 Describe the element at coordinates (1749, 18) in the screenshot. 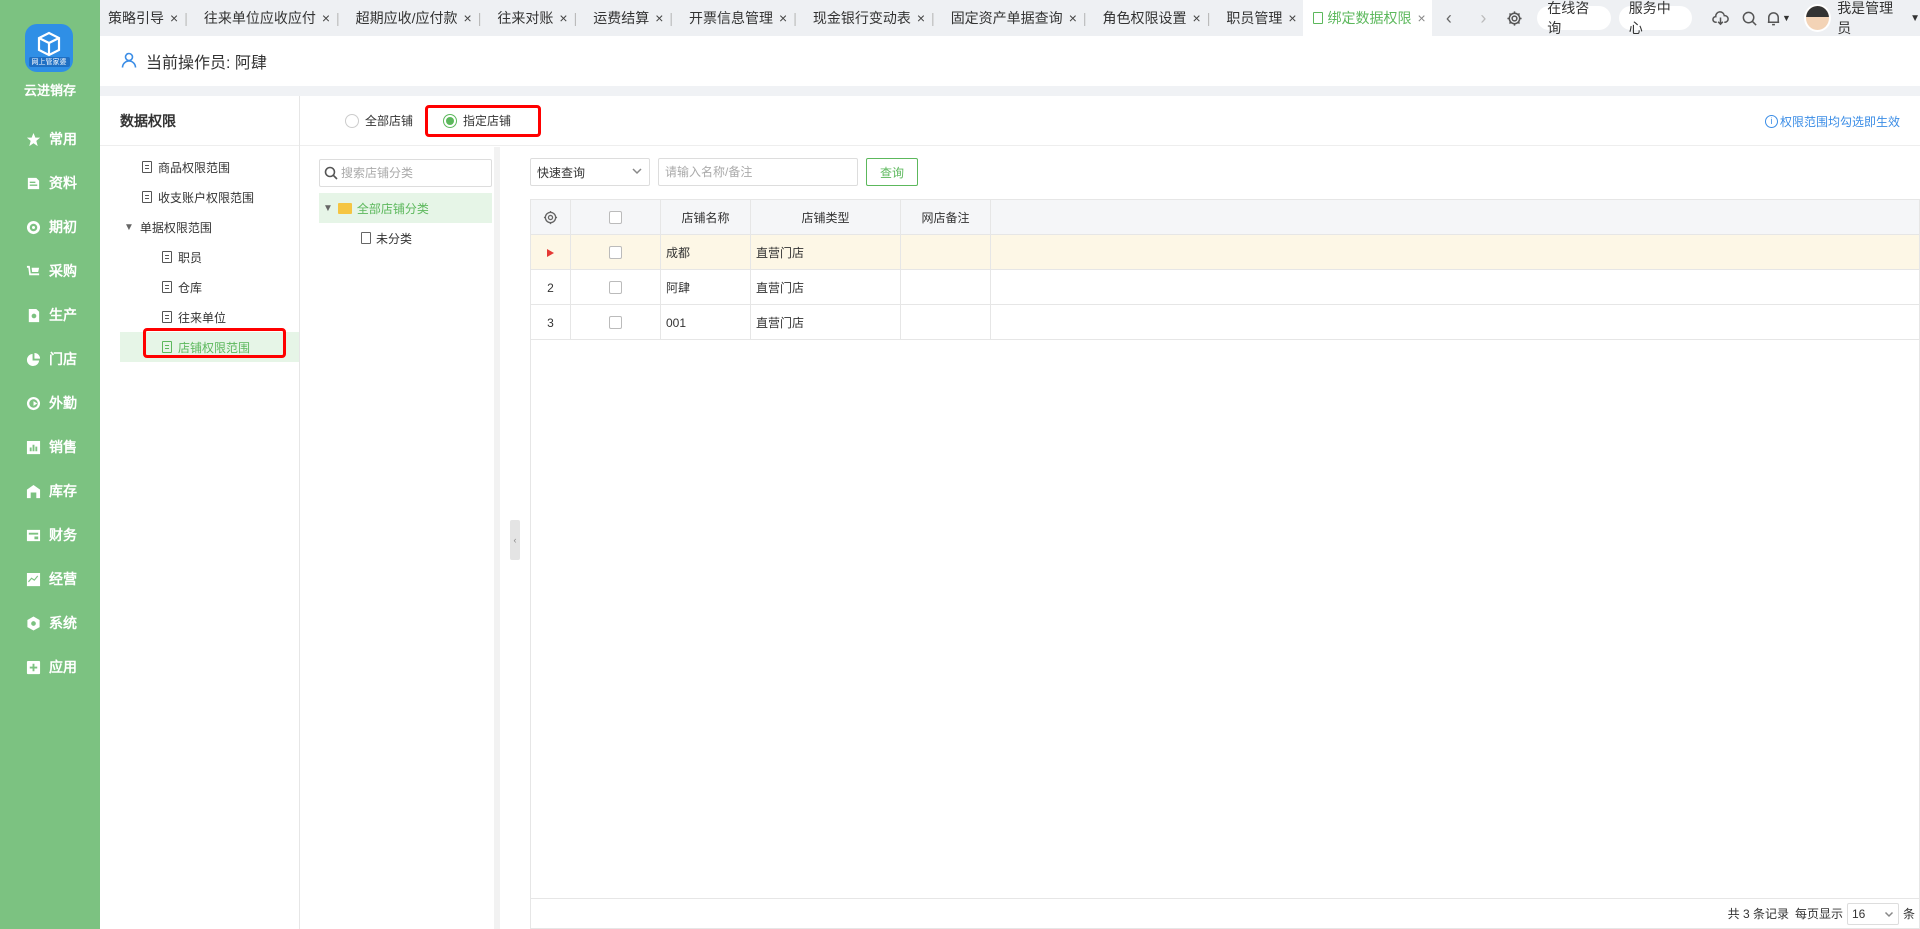

I see `search-button` at that location.